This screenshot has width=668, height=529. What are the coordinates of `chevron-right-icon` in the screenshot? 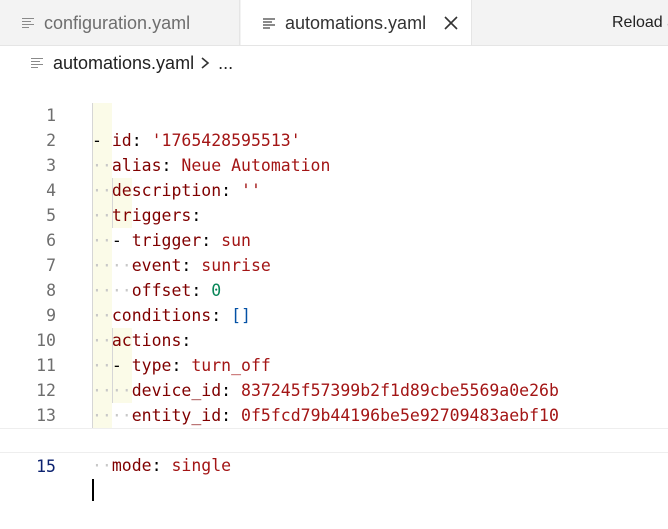 It's located at (205, 63).